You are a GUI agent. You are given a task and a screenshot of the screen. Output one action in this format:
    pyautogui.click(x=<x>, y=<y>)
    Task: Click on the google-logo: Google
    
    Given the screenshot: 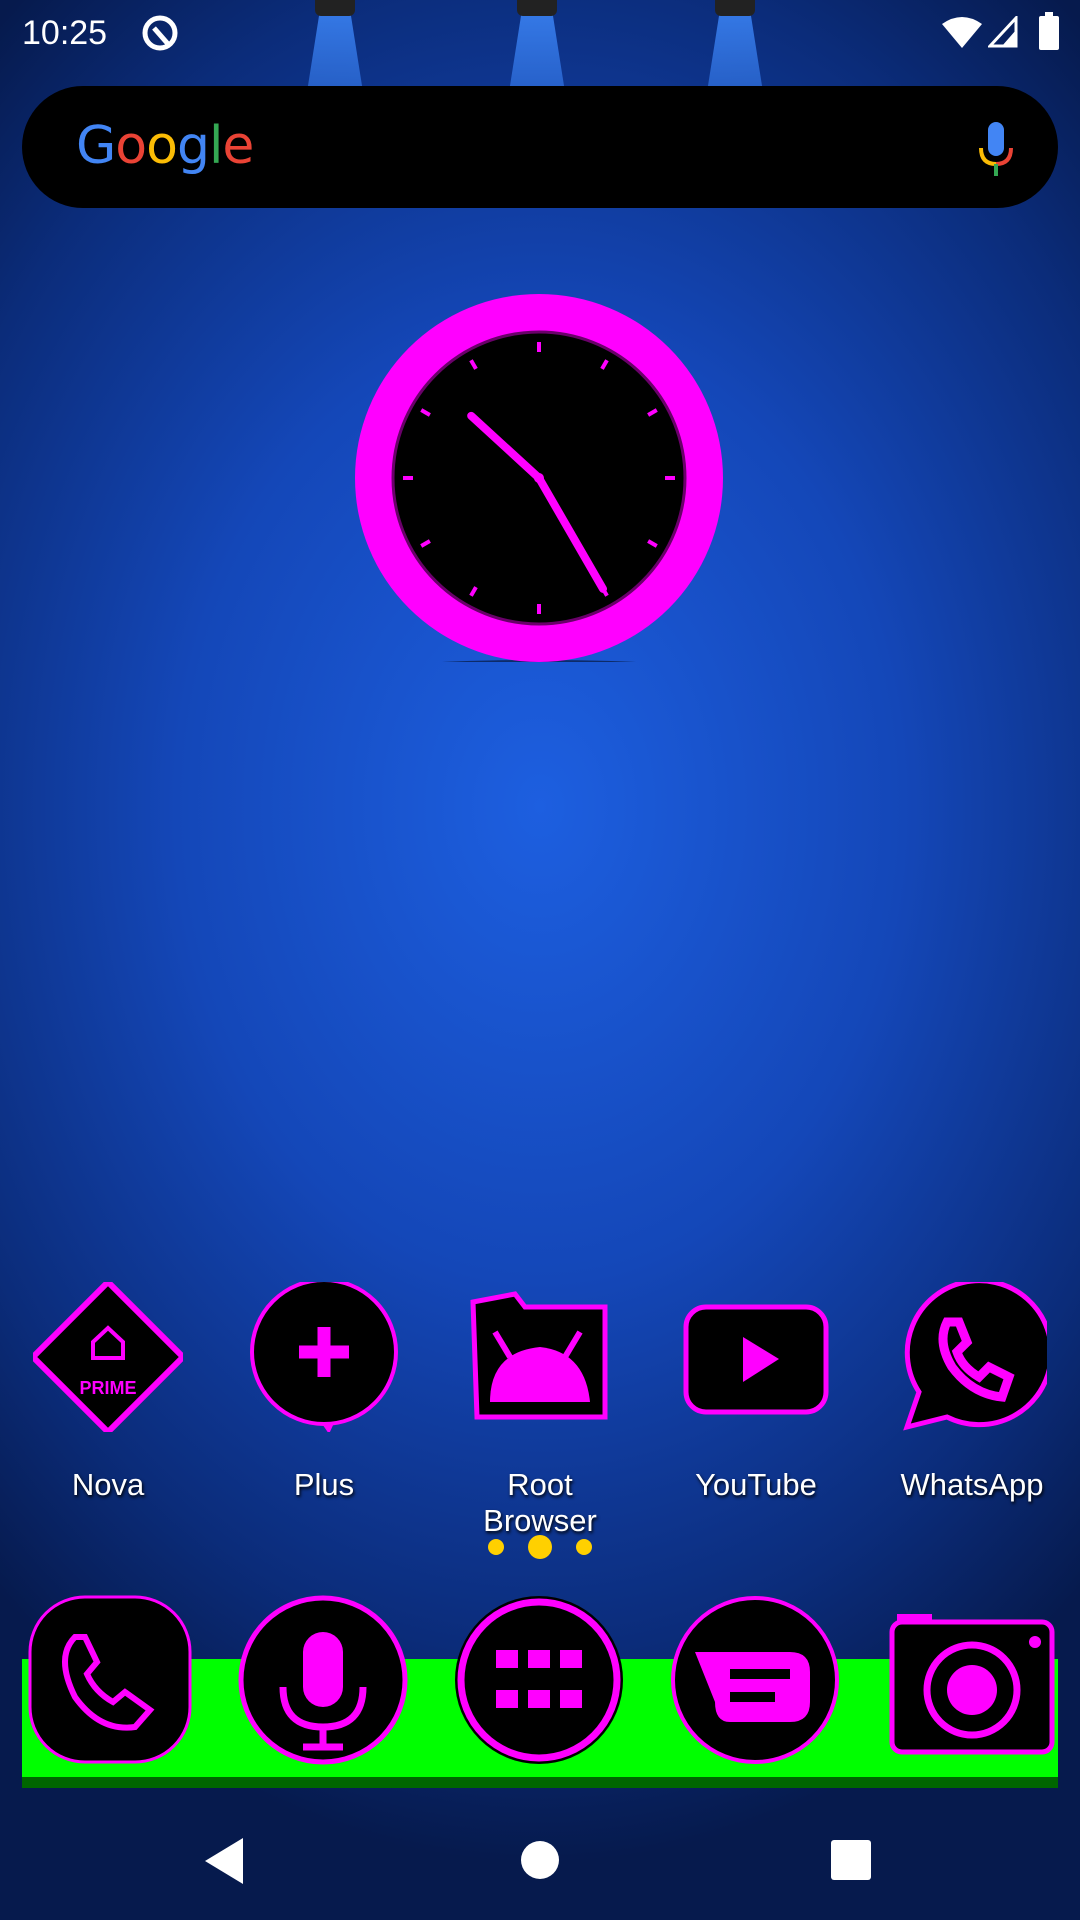 What is the action you would take?
    pyautogui.click(x=165, y=146)
    